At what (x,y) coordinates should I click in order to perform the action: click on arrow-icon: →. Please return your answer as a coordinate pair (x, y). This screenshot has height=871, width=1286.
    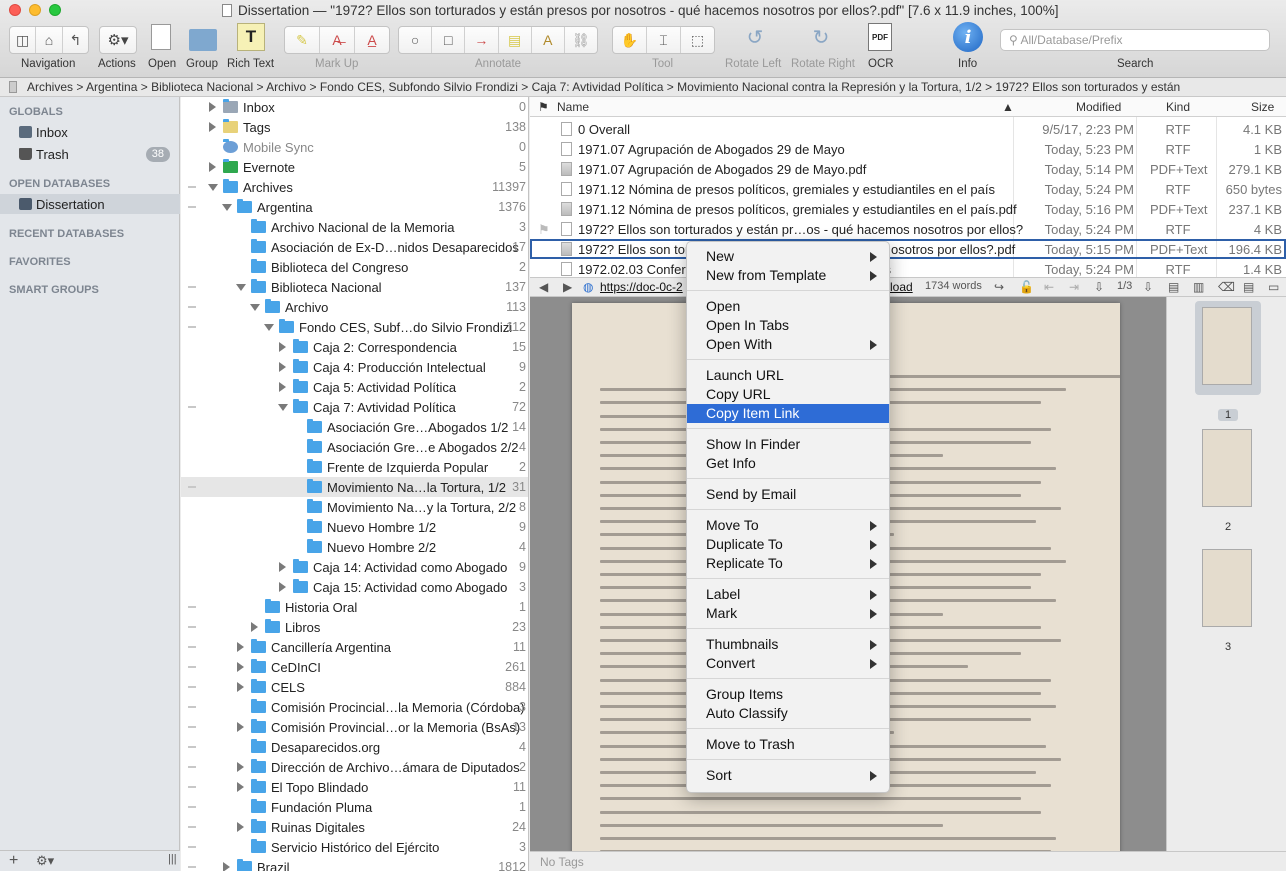
    Looking at the image, I should click on (482, 40).